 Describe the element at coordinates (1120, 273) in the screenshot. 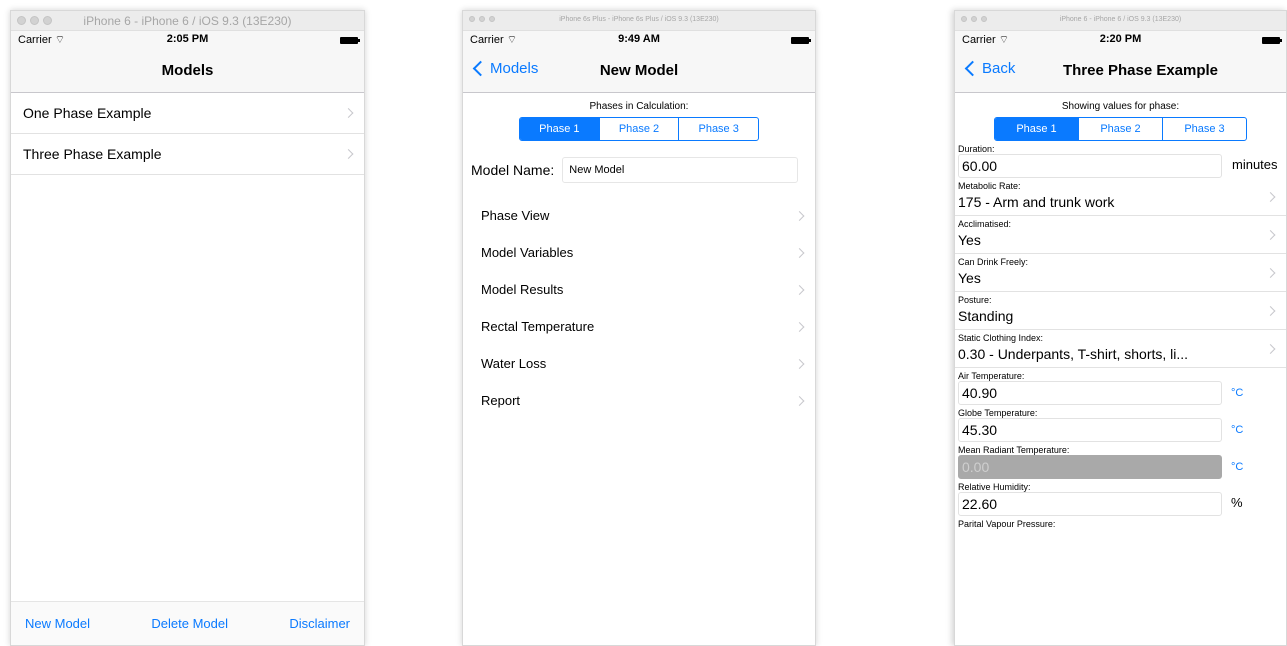

I see `can-drink-freely-row: Can Drink Freely: Yes` at that location.